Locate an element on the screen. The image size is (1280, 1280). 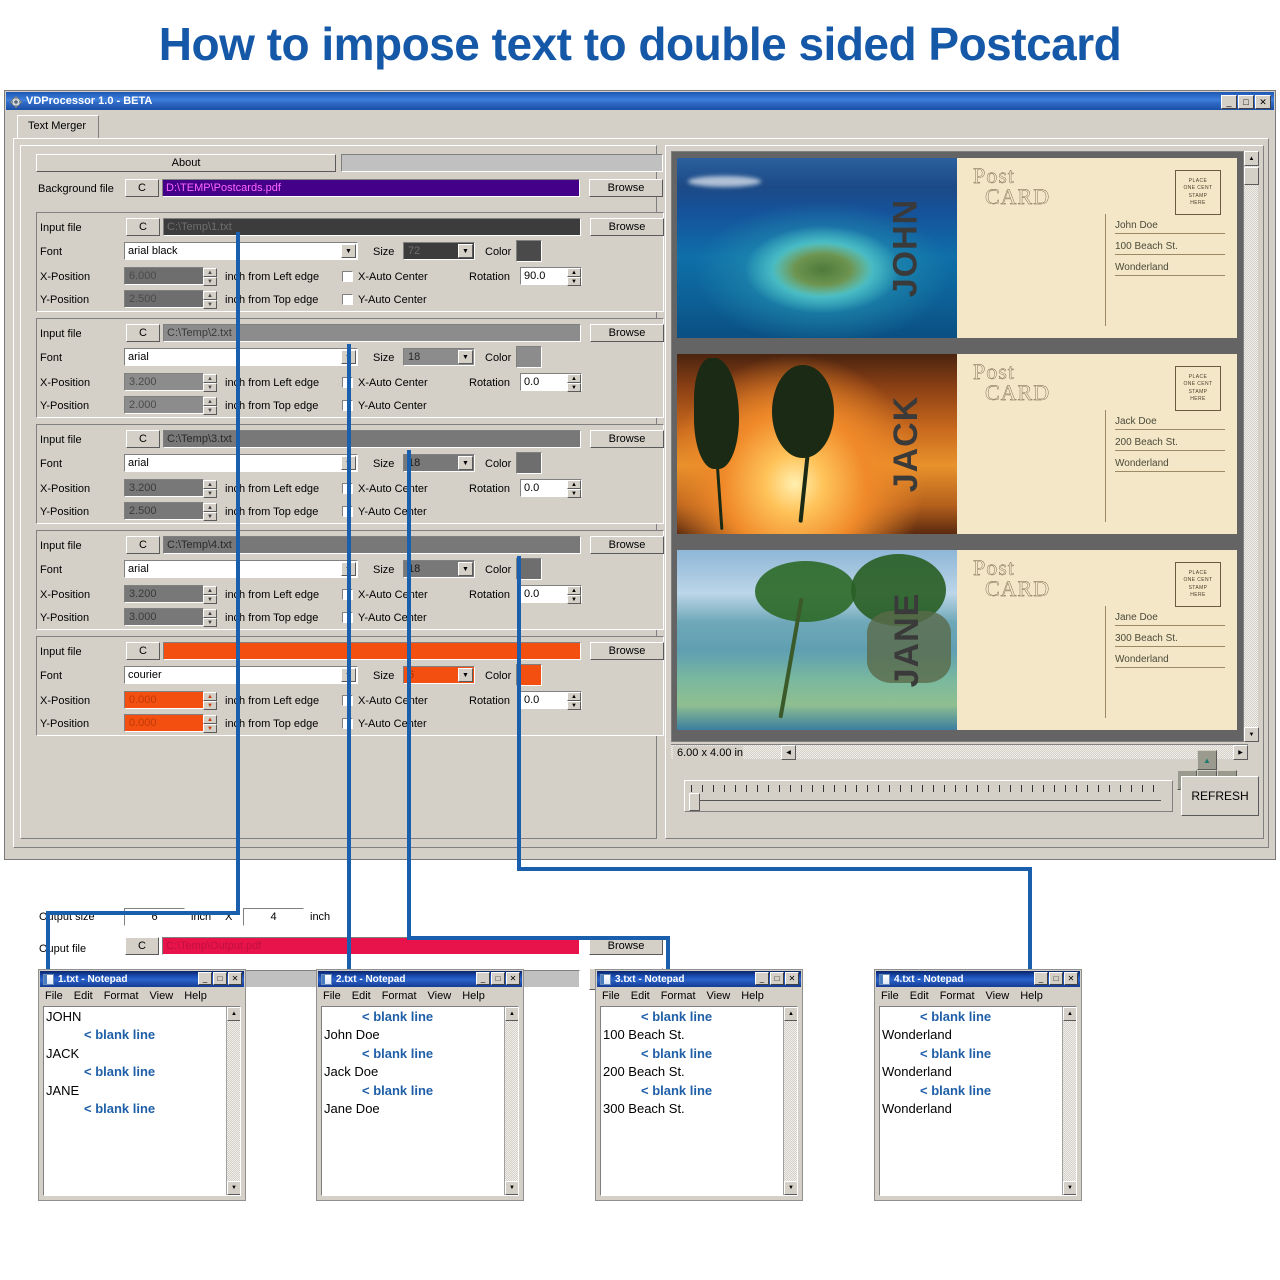
y-spinner-3: ▲ ▼ is located at coordinates (210, 512).